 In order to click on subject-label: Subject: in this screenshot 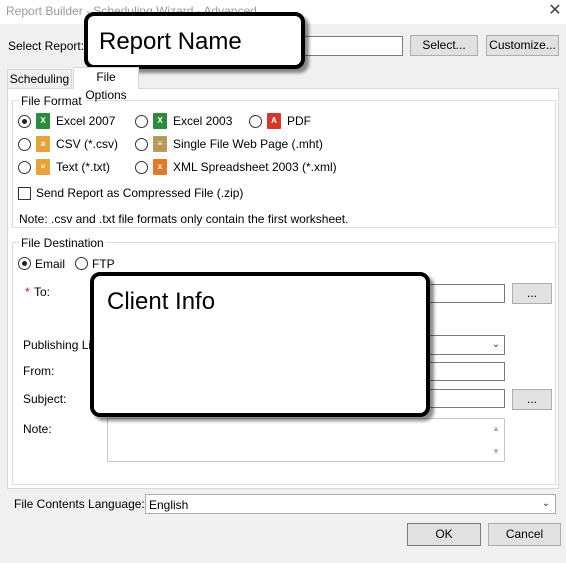, I will do `click(45, 399)`.